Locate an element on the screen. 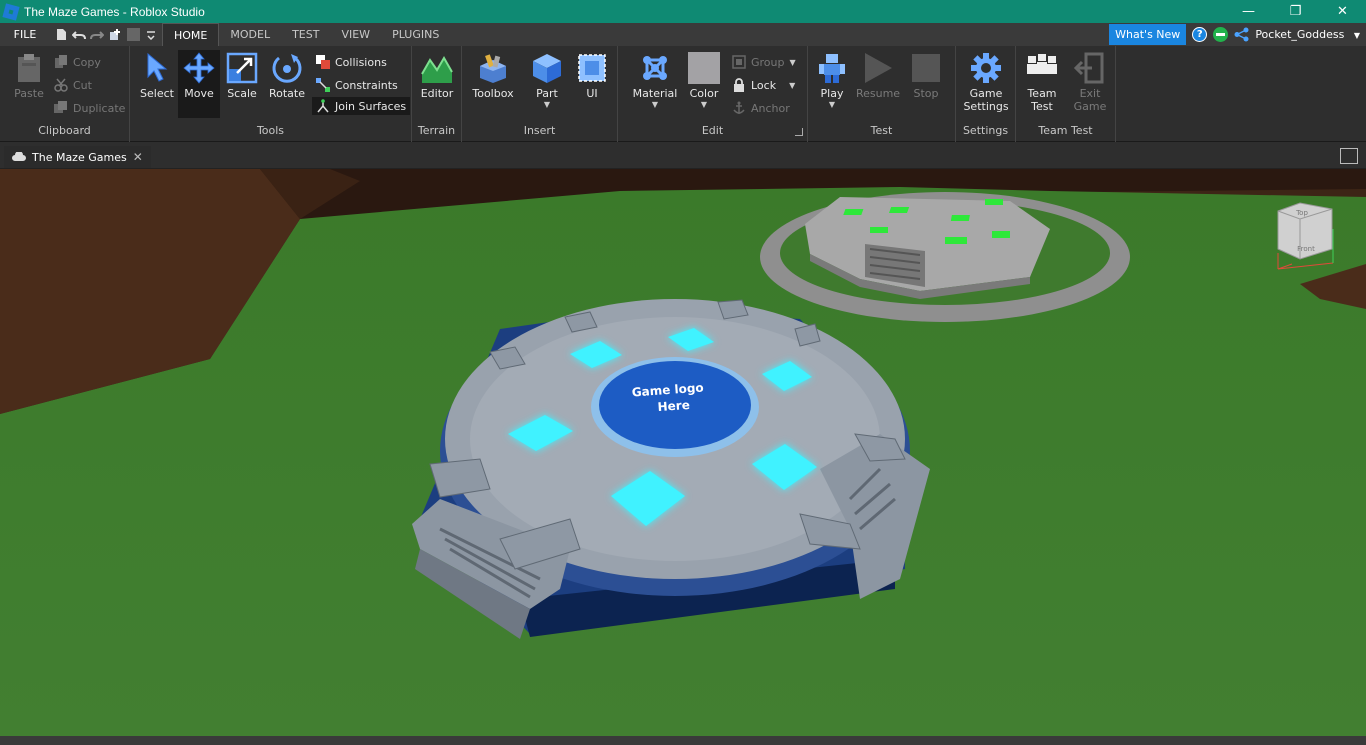 The height and width of the screenshot is (745, 1366). collisions-toggle: Collisions is located at coordinates (351, 62).